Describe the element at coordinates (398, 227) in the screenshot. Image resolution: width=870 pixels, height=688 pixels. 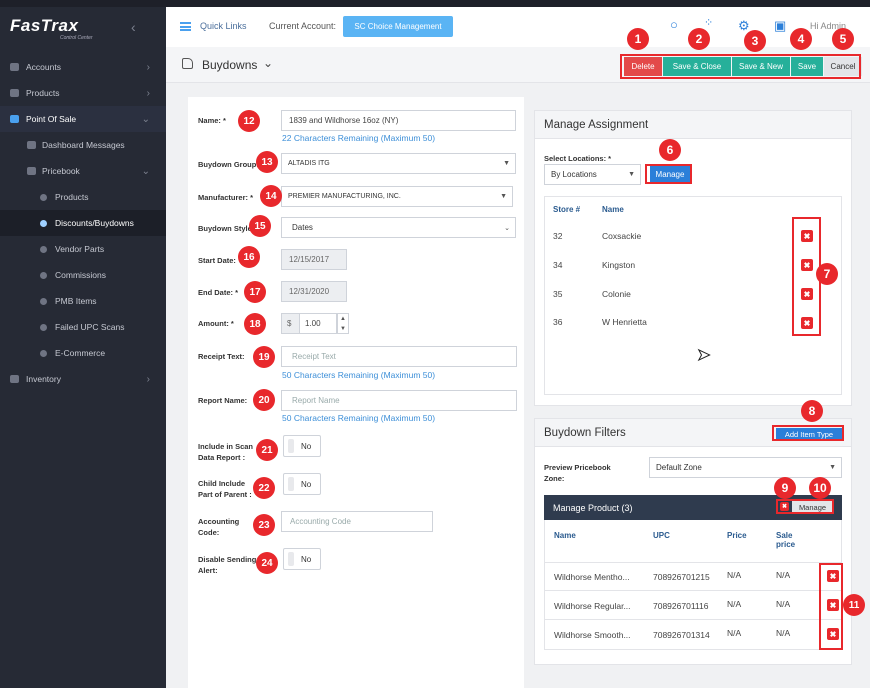
I see `buydown-style-select: Dates ⌄` at that location.